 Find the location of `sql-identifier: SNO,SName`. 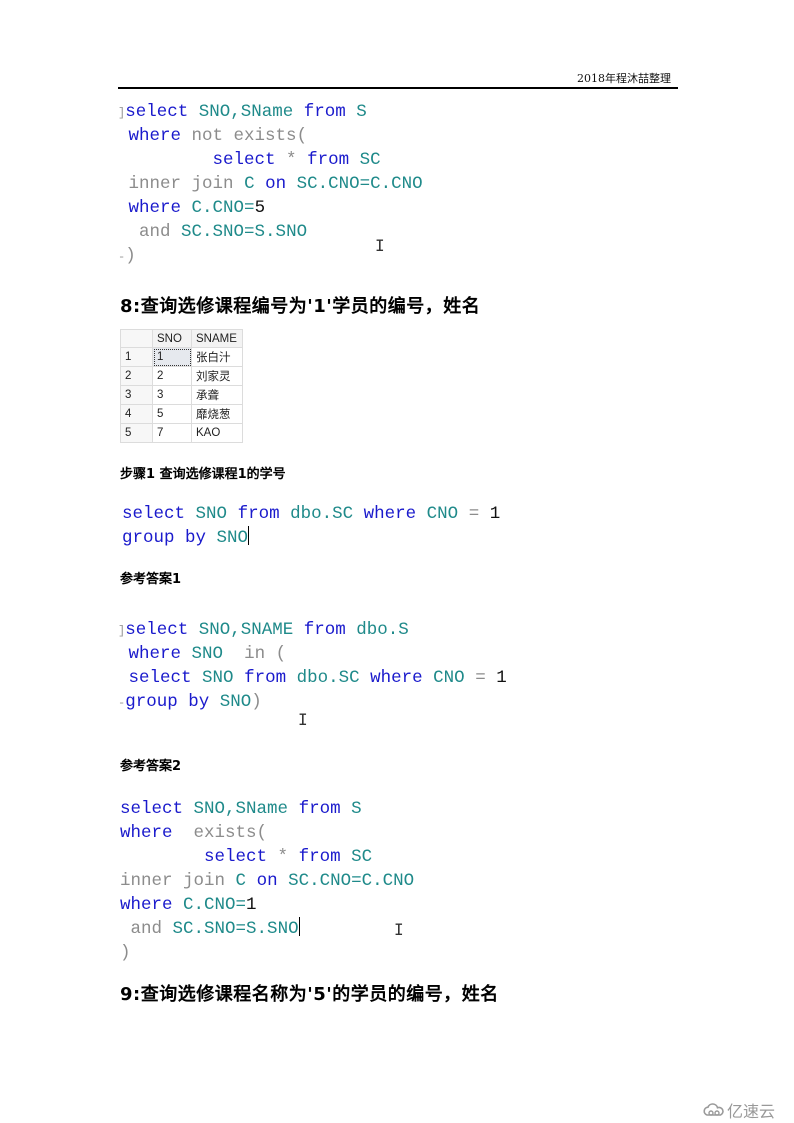

sql-identifier: SNO,SName is located at coordinates (241, 809).